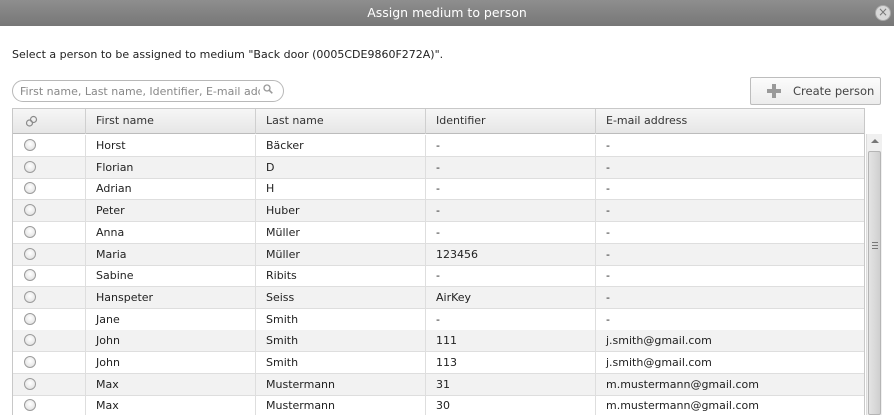  What do you see at coordinates (511, 297) in the screenshot?
I see `cell-identifier: AirKey` at bounding box center [511, 297].